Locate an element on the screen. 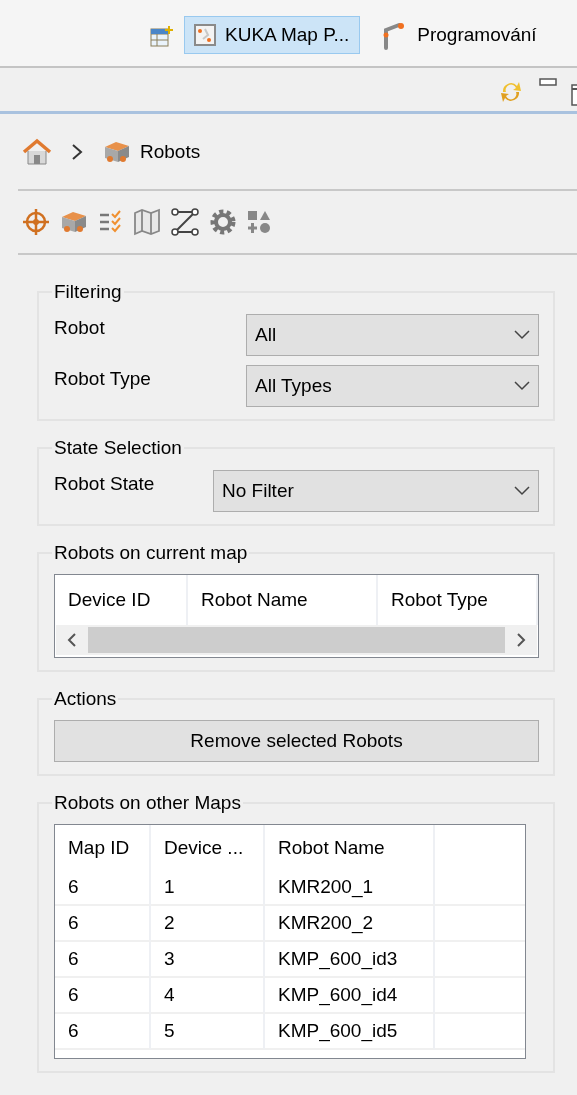  table-cell: 1 is located at coordinates (208, 888).